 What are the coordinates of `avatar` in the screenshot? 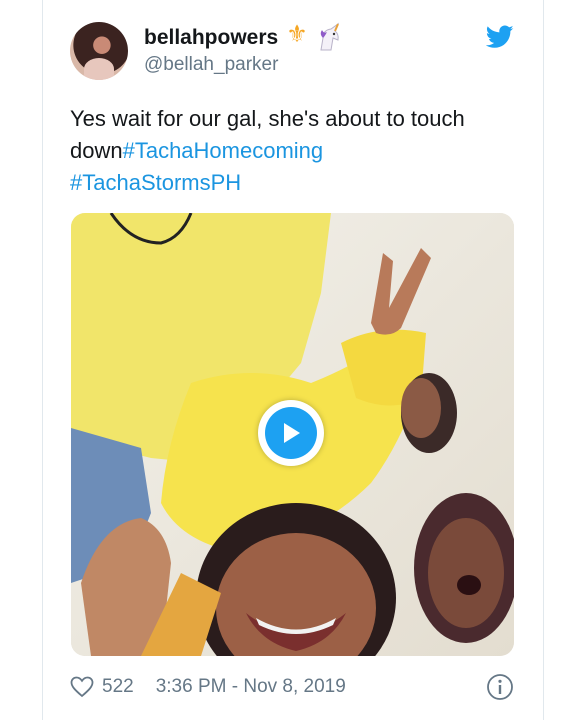 It's located at (99, 51).